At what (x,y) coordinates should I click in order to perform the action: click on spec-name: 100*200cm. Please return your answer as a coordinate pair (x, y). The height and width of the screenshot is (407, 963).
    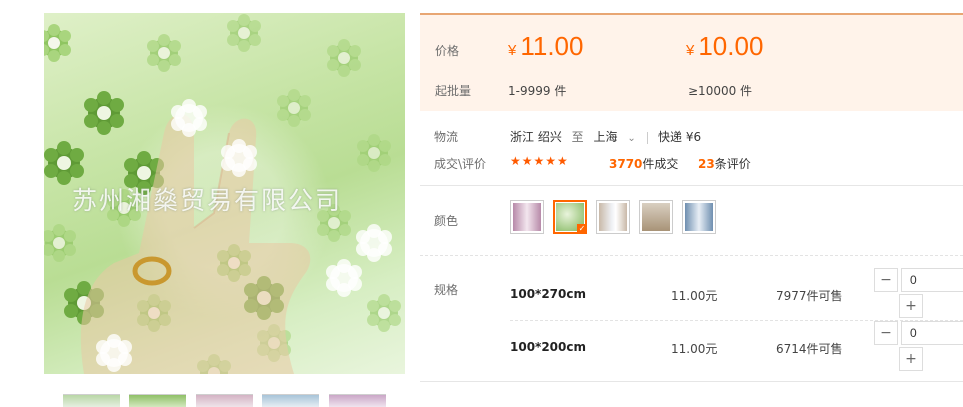
    Looking at the image, I should click on (548, 347).